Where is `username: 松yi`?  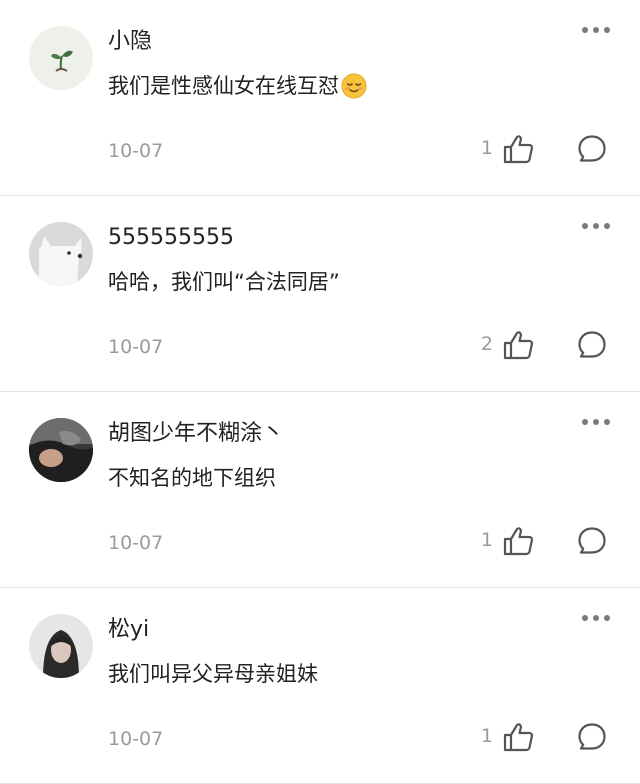 username: 松yi is located at coordinates (128, 630).